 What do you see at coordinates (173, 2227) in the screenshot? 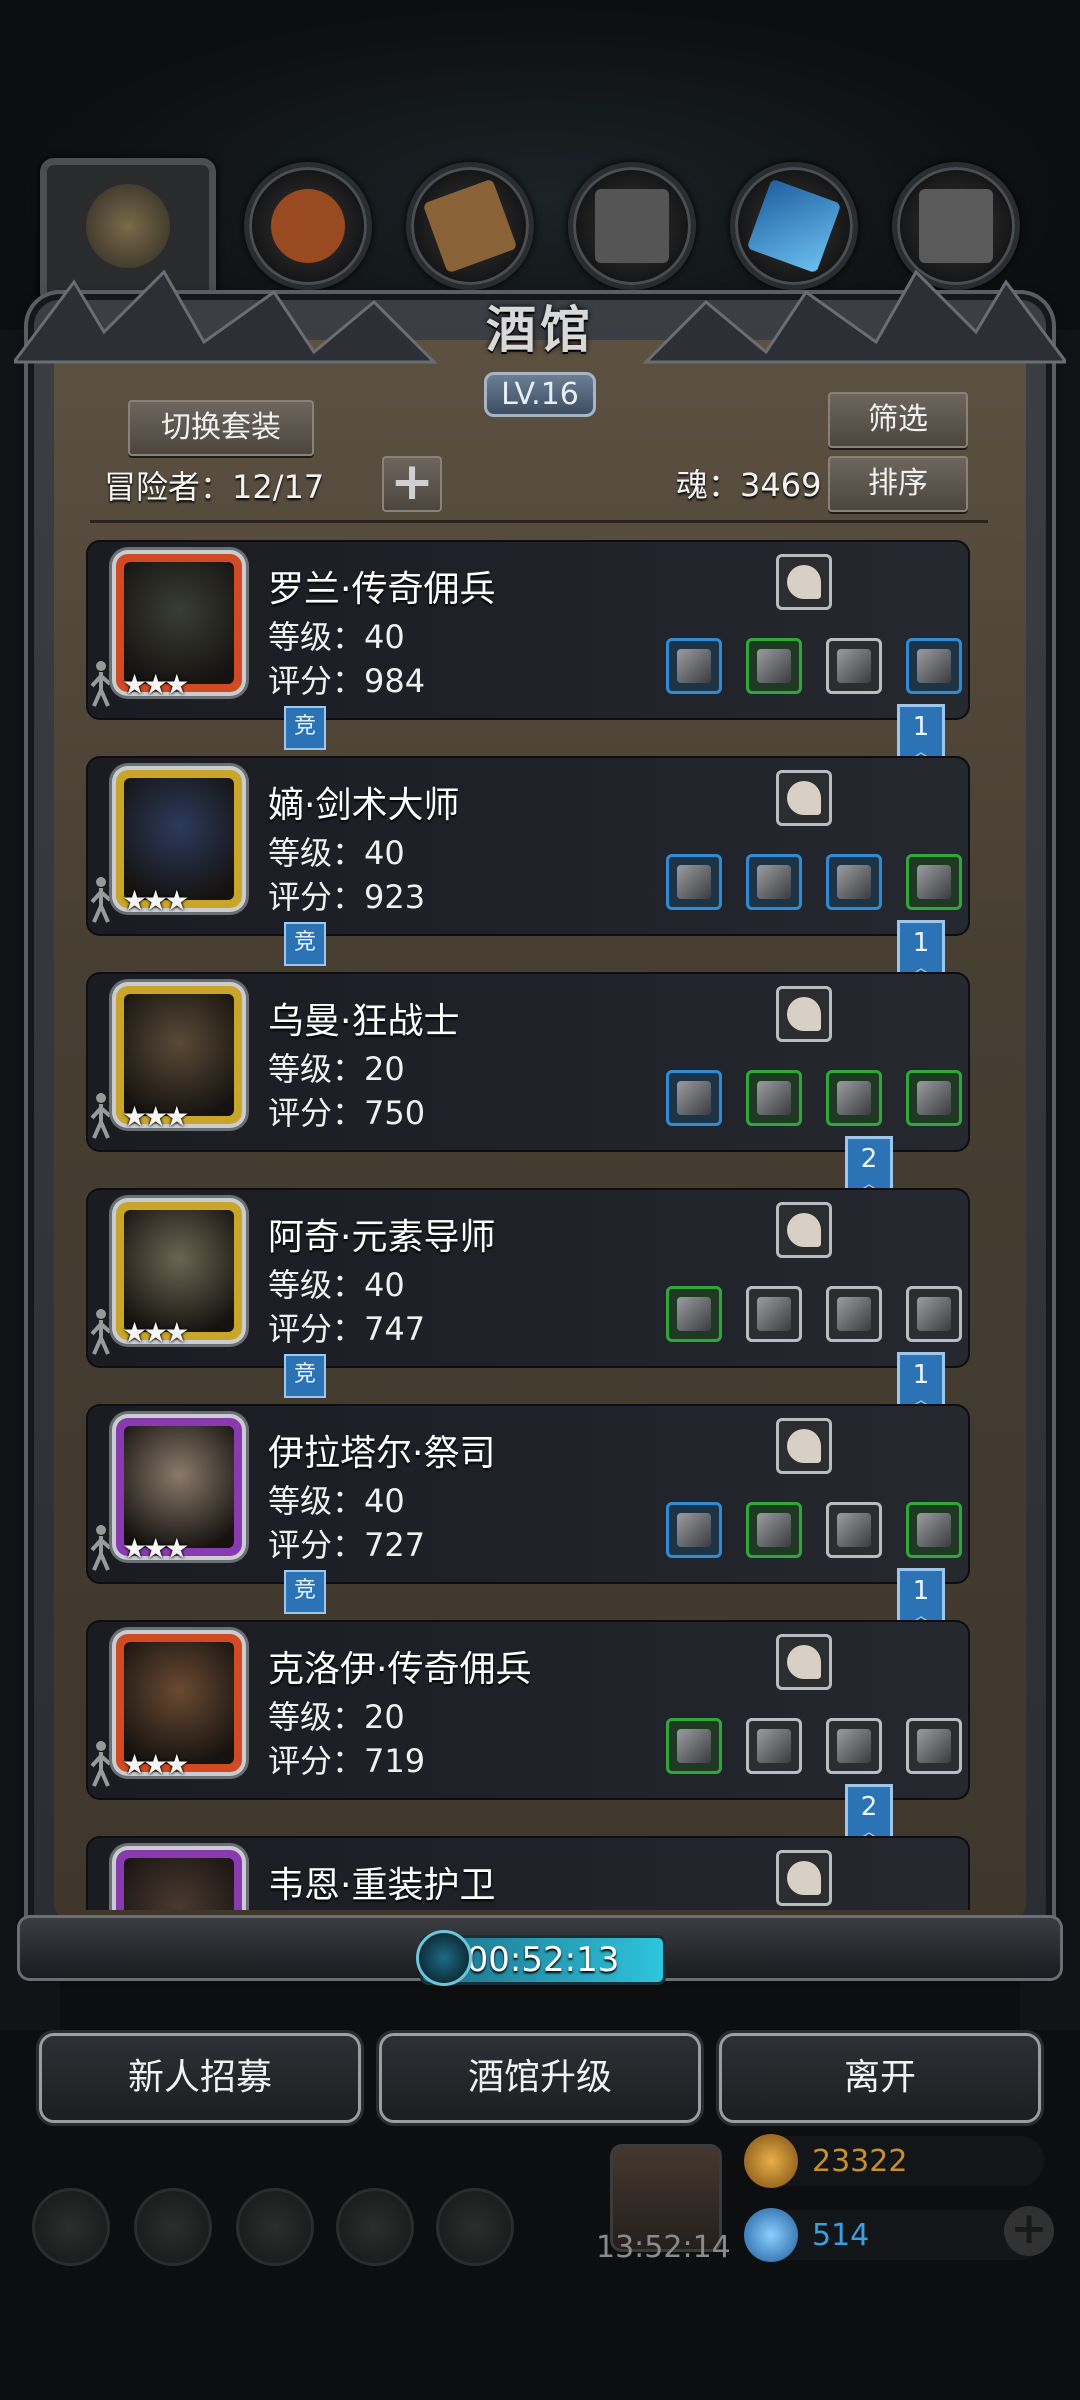
I see `hero-icon` at bounding box center [173, 2227].